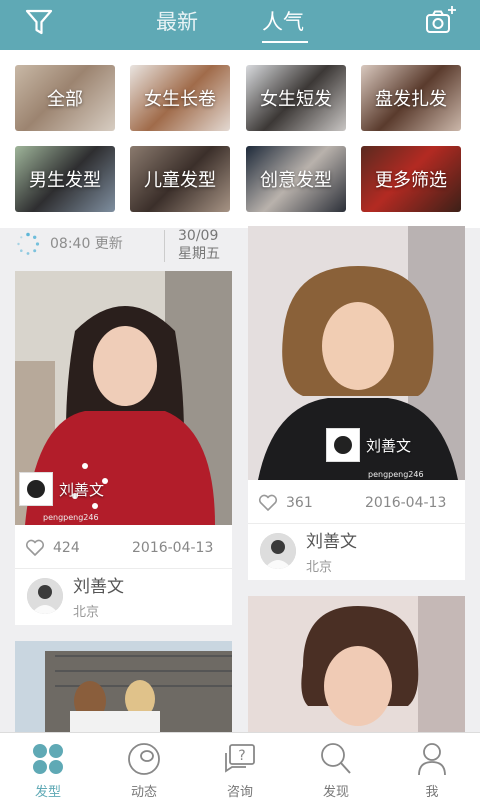  What do you see at coordinates (239, 792) in the screenshot?
I see `tab-label: 咨询` at bounding box center [239, 792].